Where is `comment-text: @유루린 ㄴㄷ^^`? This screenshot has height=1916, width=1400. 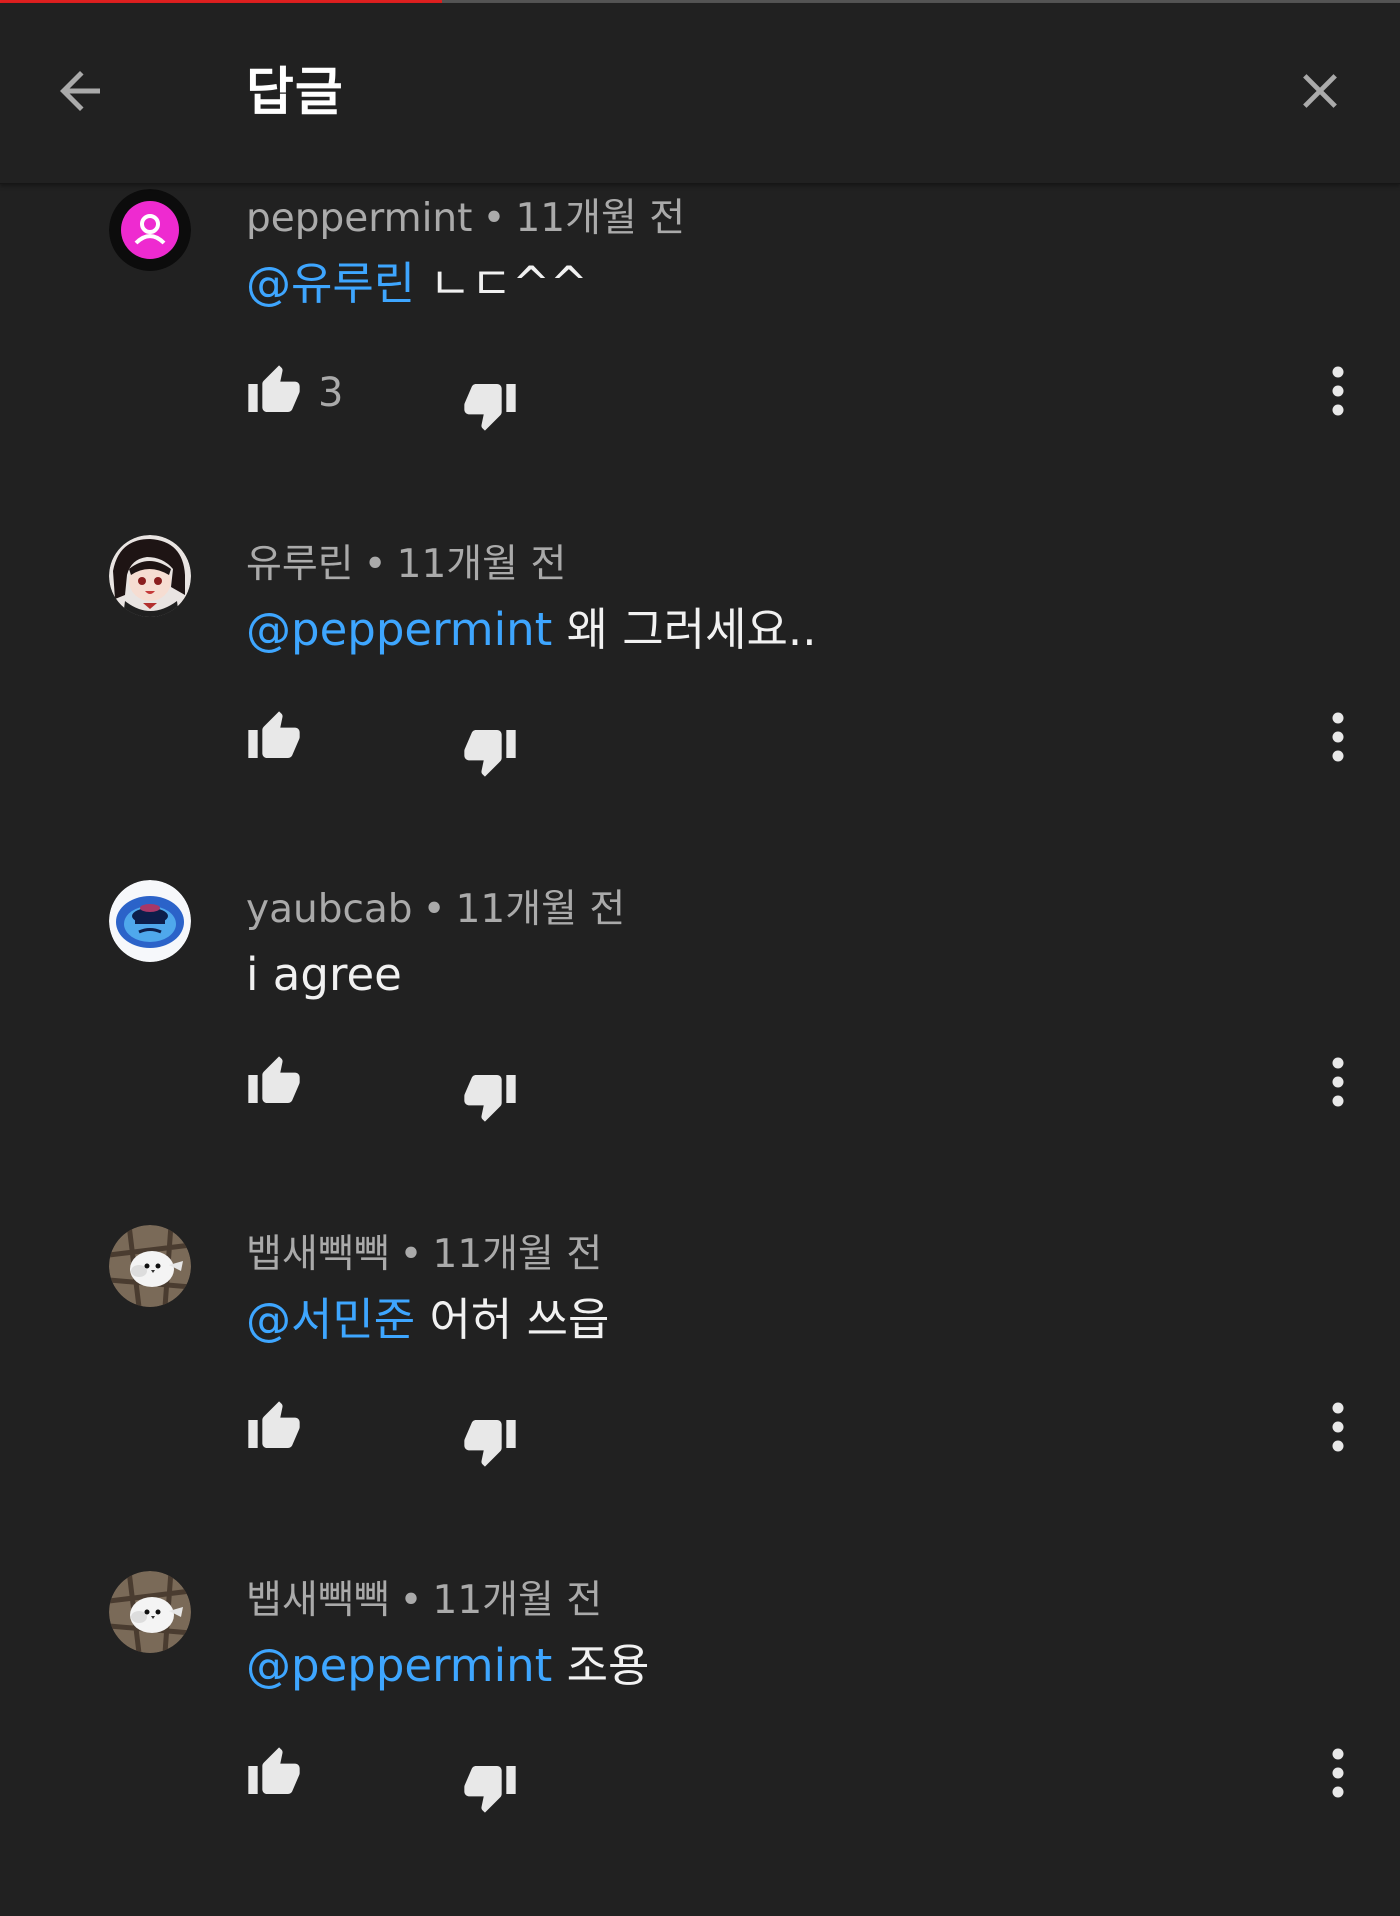
comment-text: @유루린 ㄴㄷ^^ is located at coordinates (417, 284).